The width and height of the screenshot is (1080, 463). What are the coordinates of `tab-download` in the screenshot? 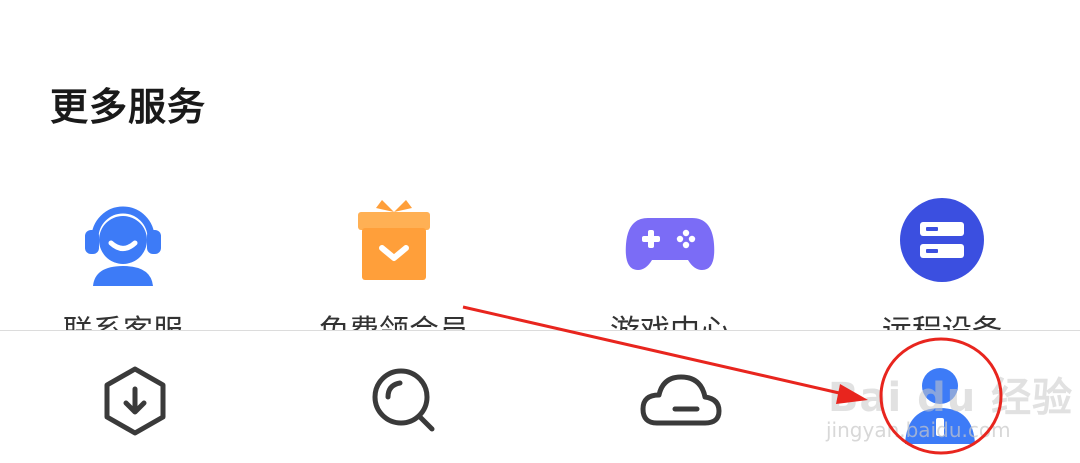 It's located at (135, 401).